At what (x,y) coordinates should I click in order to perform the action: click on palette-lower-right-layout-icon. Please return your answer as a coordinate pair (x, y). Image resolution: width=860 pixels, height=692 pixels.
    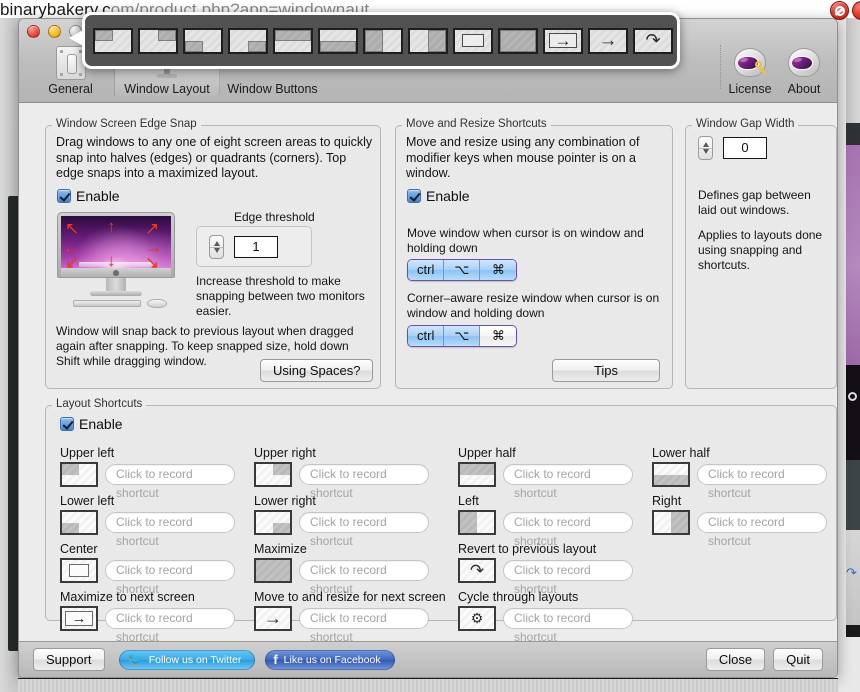
    Looking at the image, I should click on (248, 40).